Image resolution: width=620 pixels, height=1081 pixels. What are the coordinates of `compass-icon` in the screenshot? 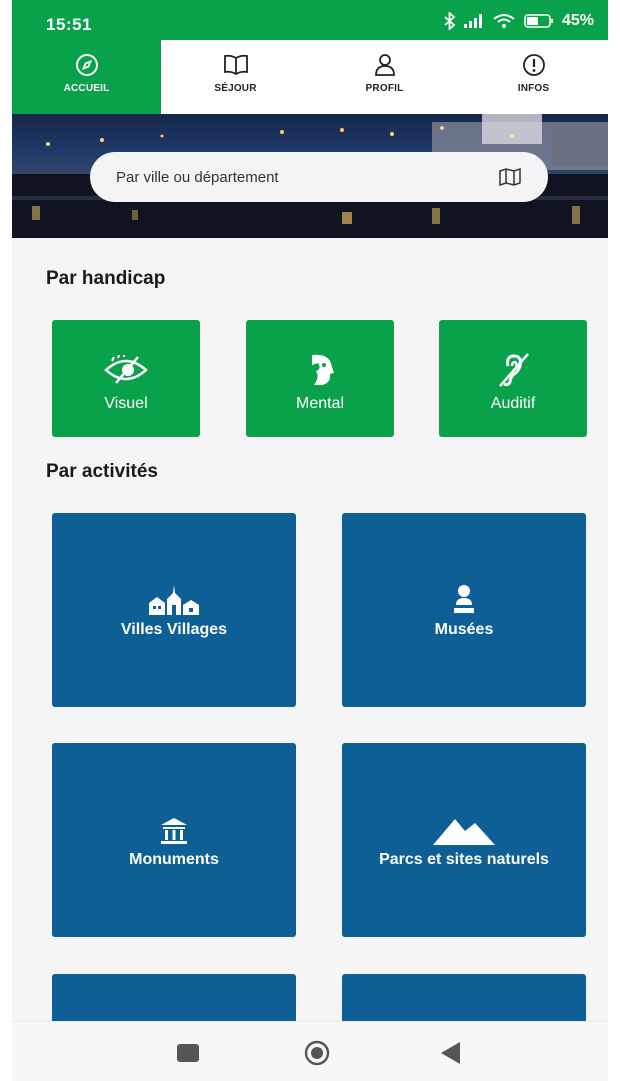 It's located at (87, 65).